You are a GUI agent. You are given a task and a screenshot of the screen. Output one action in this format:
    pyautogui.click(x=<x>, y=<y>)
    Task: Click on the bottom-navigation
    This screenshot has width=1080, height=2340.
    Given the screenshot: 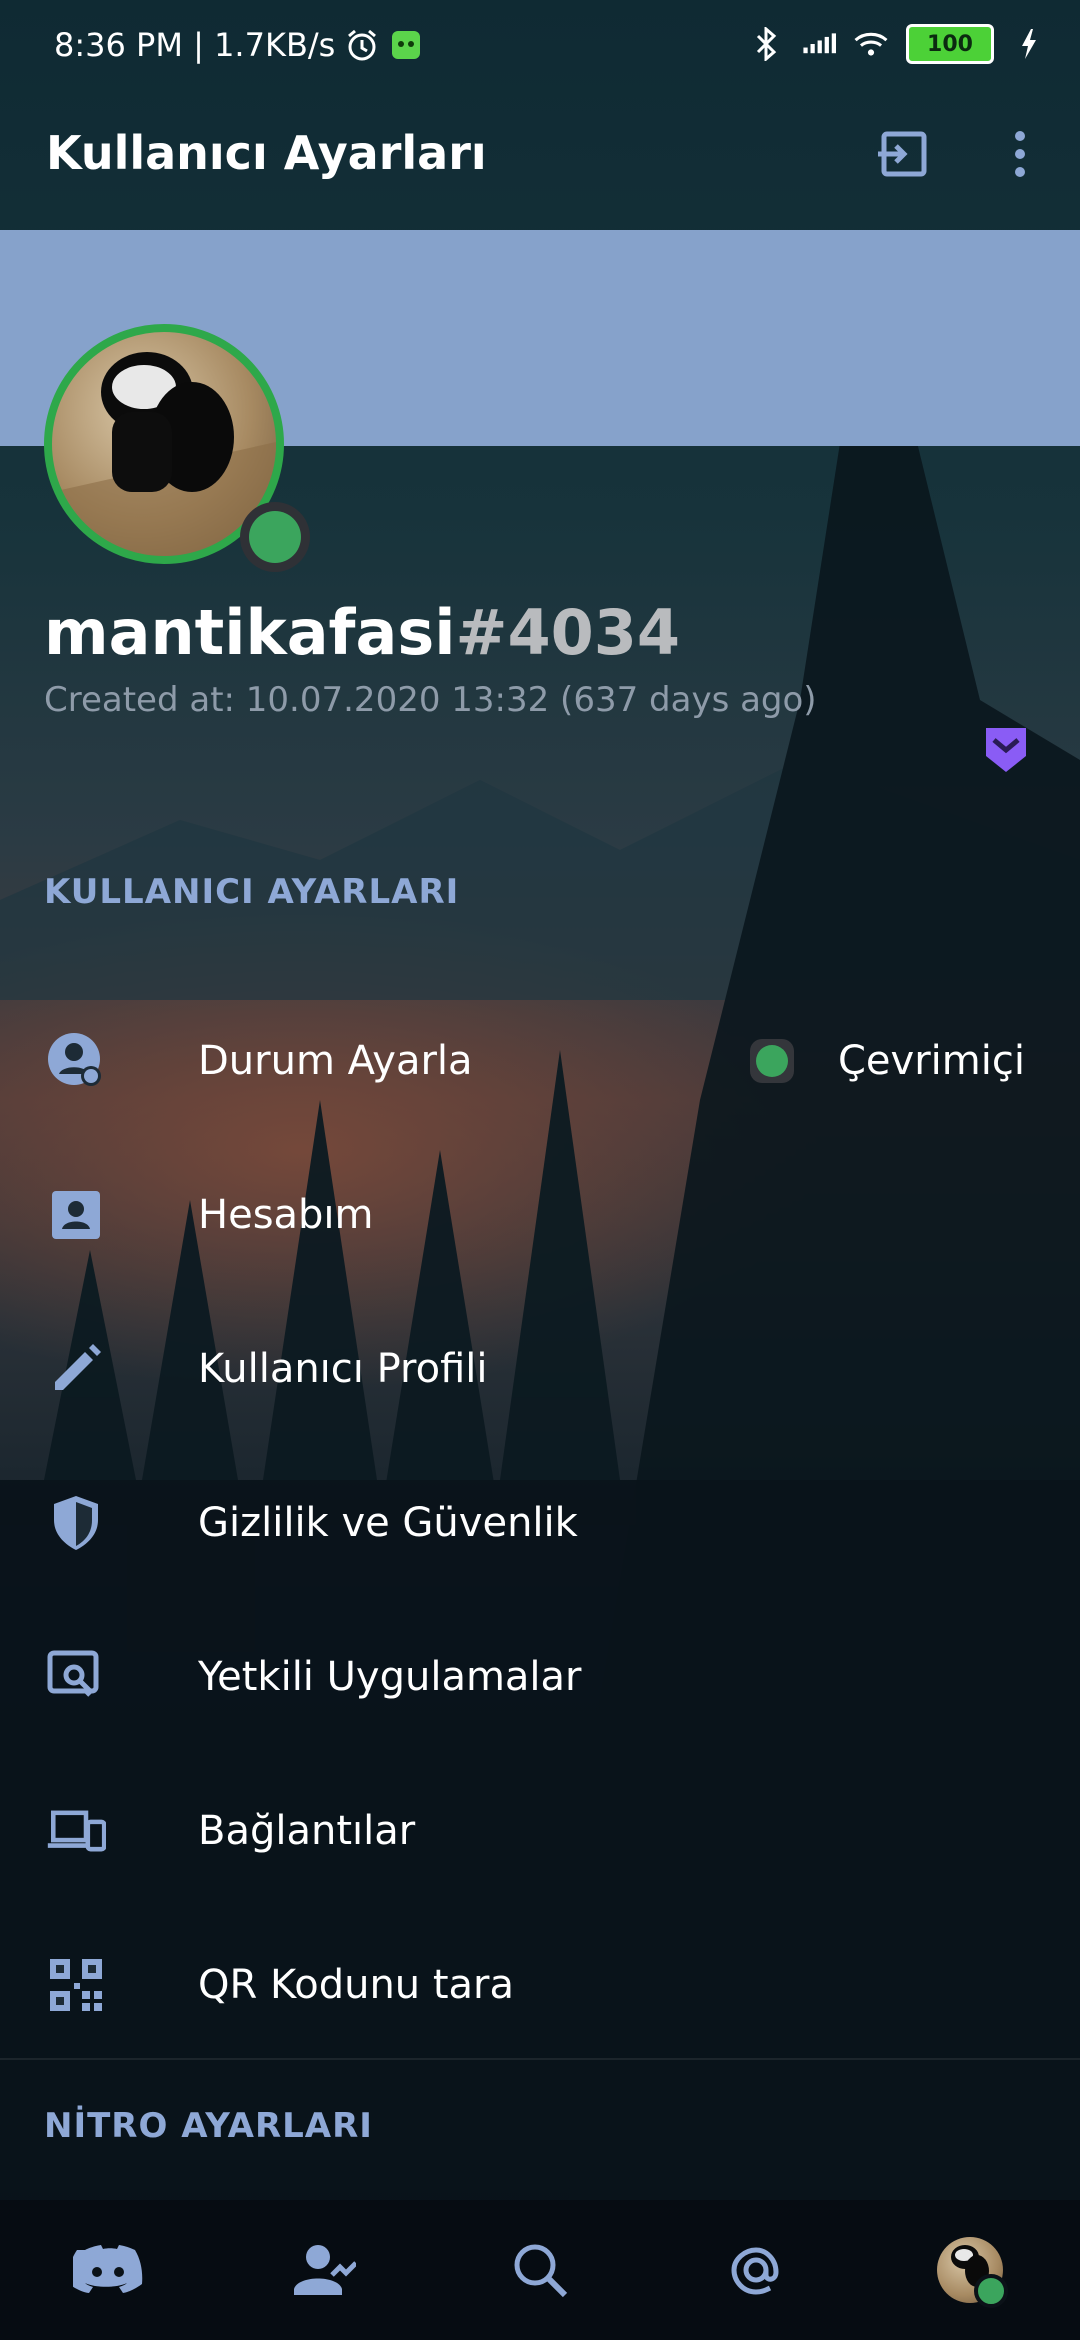 What is the action you would take?
    pyautogui.click(x=540, y=2270)
    